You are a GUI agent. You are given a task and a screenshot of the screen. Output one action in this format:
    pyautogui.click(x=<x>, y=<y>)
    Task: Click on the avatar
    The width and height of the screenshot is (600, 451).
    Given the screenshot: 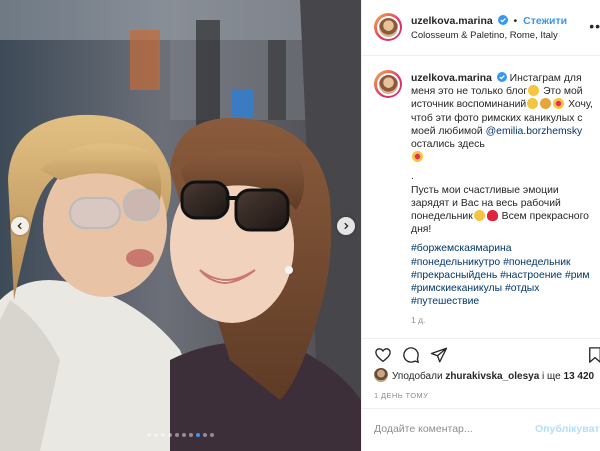 What is the action you would take?
    pyautogui.click(x=388, y=27)
    